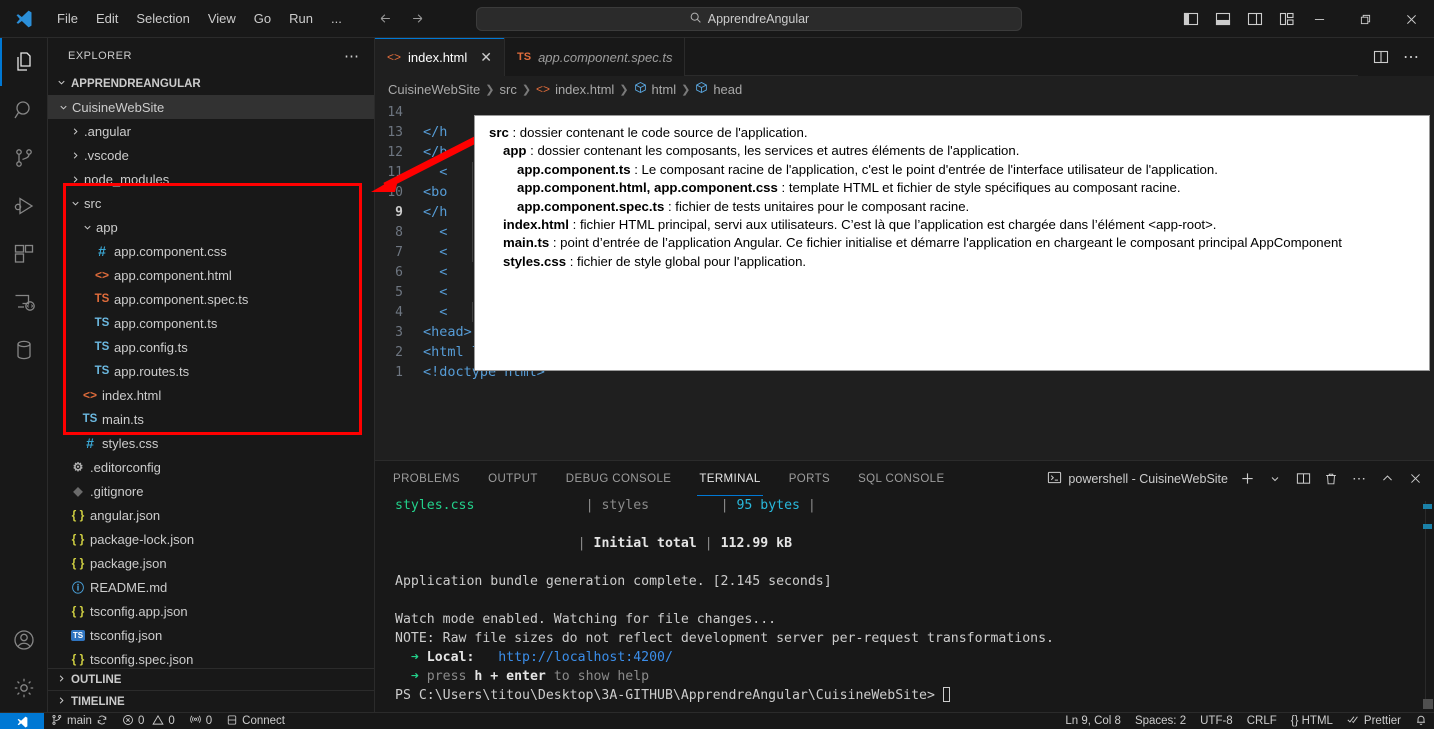  I want to click on status-eol: CRLF, so click(1262, 721).